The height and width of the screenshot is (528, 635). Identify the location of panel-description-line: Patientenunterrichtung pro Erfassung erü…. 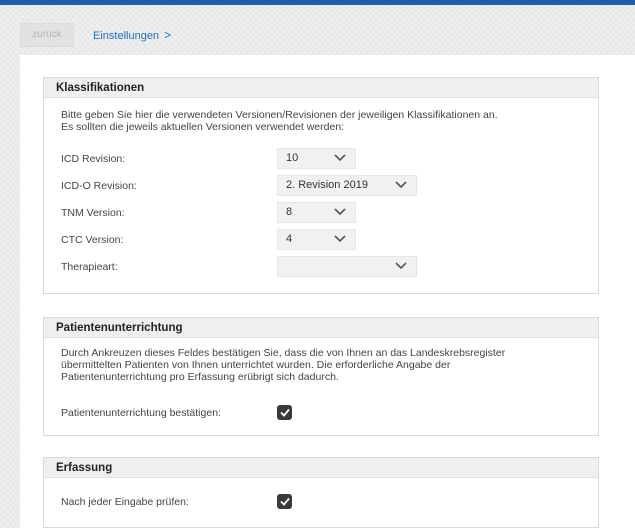
(200, 377).